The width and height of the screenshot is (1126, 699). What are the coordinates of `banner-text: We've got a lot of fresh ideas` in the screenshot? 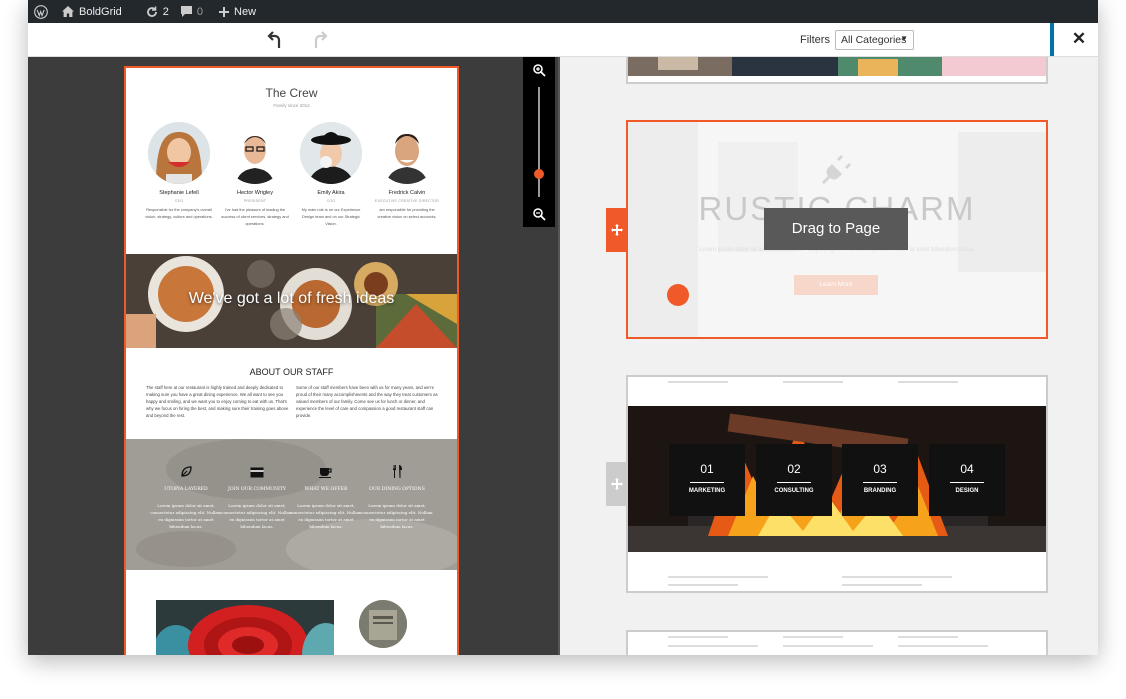 It's located at (291, 298).